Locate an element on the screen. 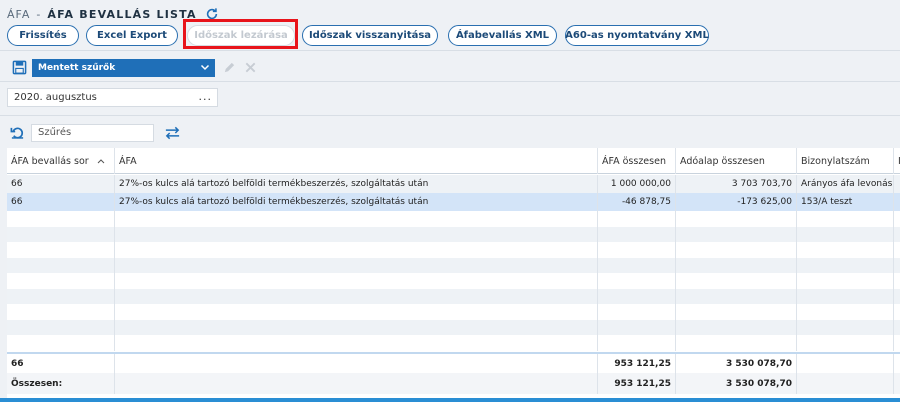 The image size is (900, 402). period-value: 2020. augusztus is located at coordinates (55, 97).